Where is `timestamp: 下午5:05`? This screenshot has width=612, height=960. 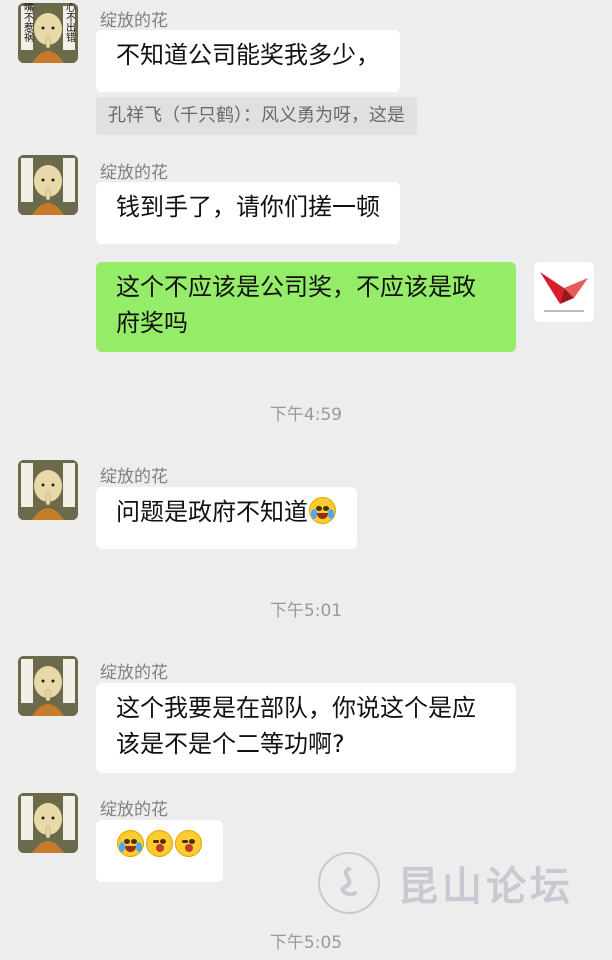 timestamp: 下午5:05 is located at coordinates (306, 943).